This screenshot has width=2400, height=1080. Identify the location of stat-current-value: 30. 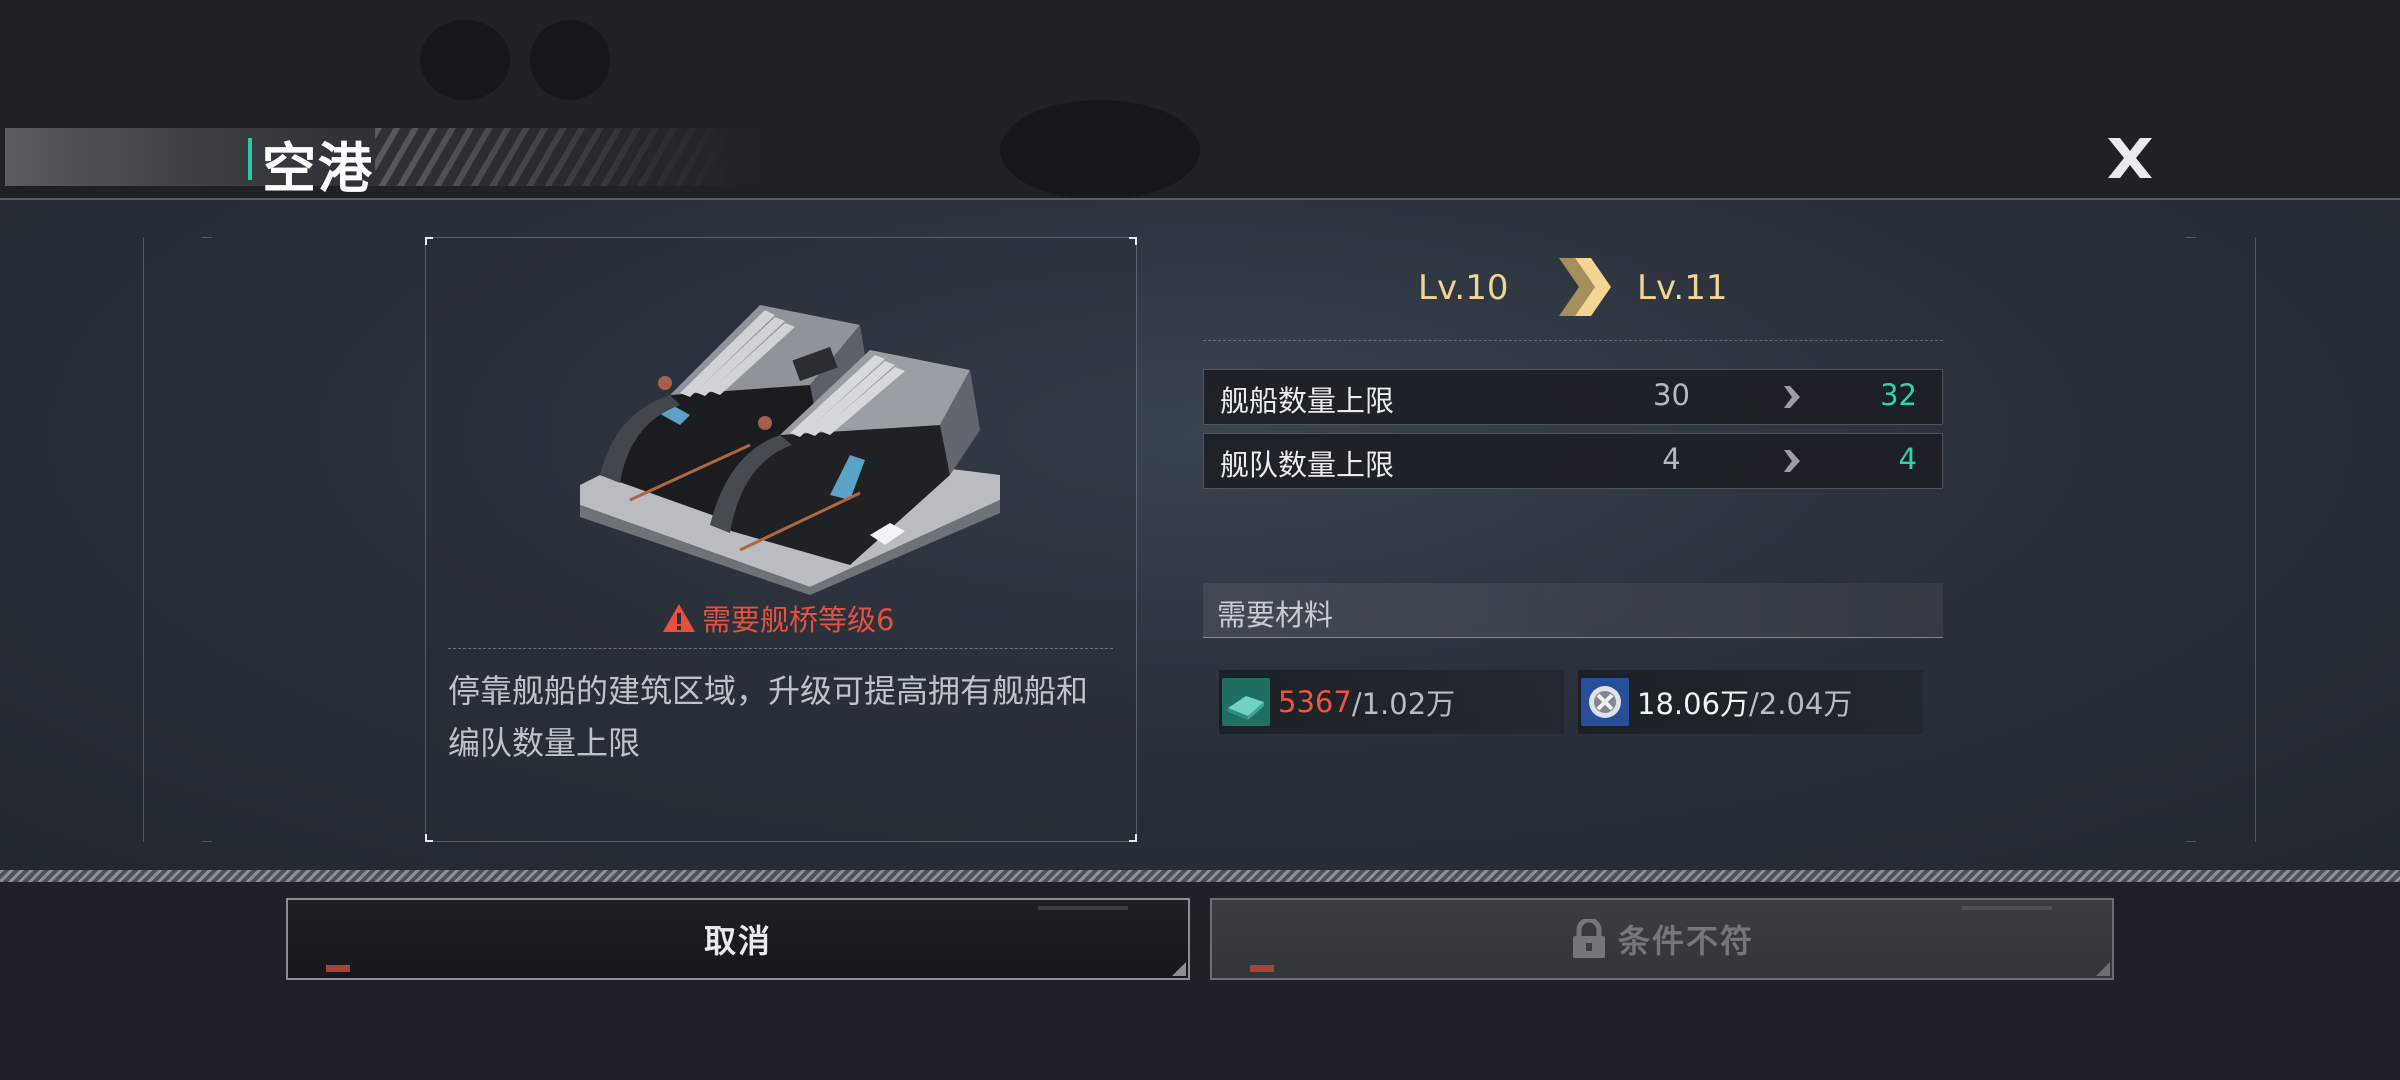
(1671, 395).